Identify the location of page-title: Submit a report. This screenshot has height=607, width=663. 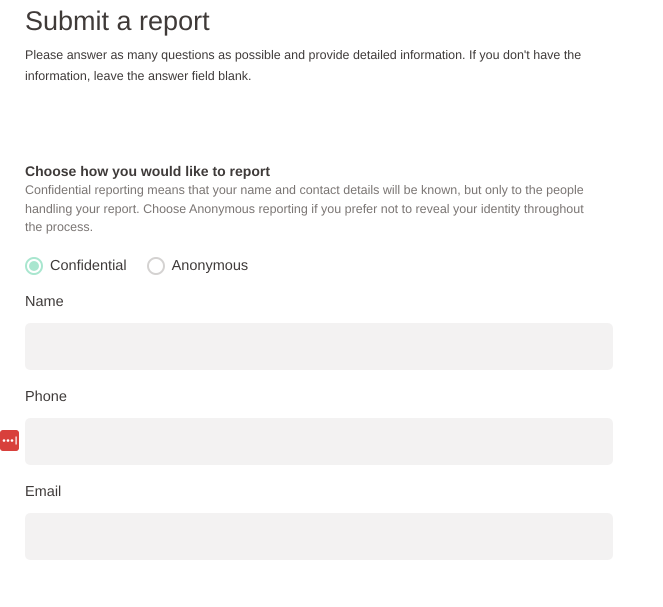
(118, 21).